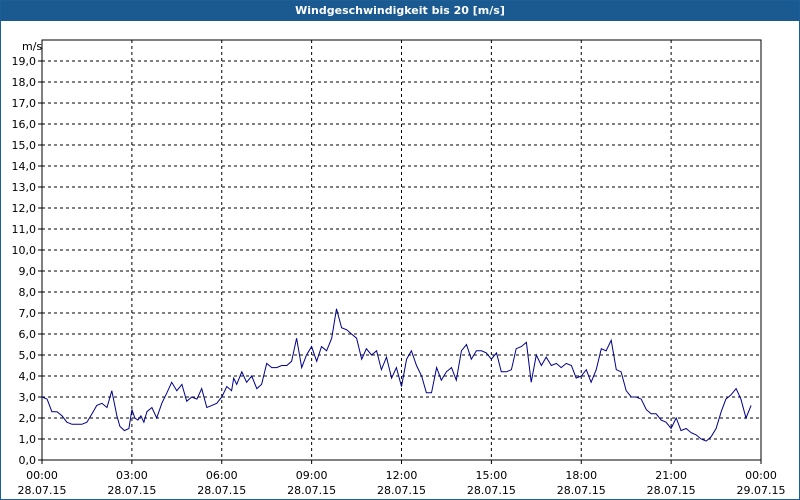  What do you see at coordinates (24, 250) in the screenshot?
I see `y-tick-label: 10,0` at bounding box center [24, 250].